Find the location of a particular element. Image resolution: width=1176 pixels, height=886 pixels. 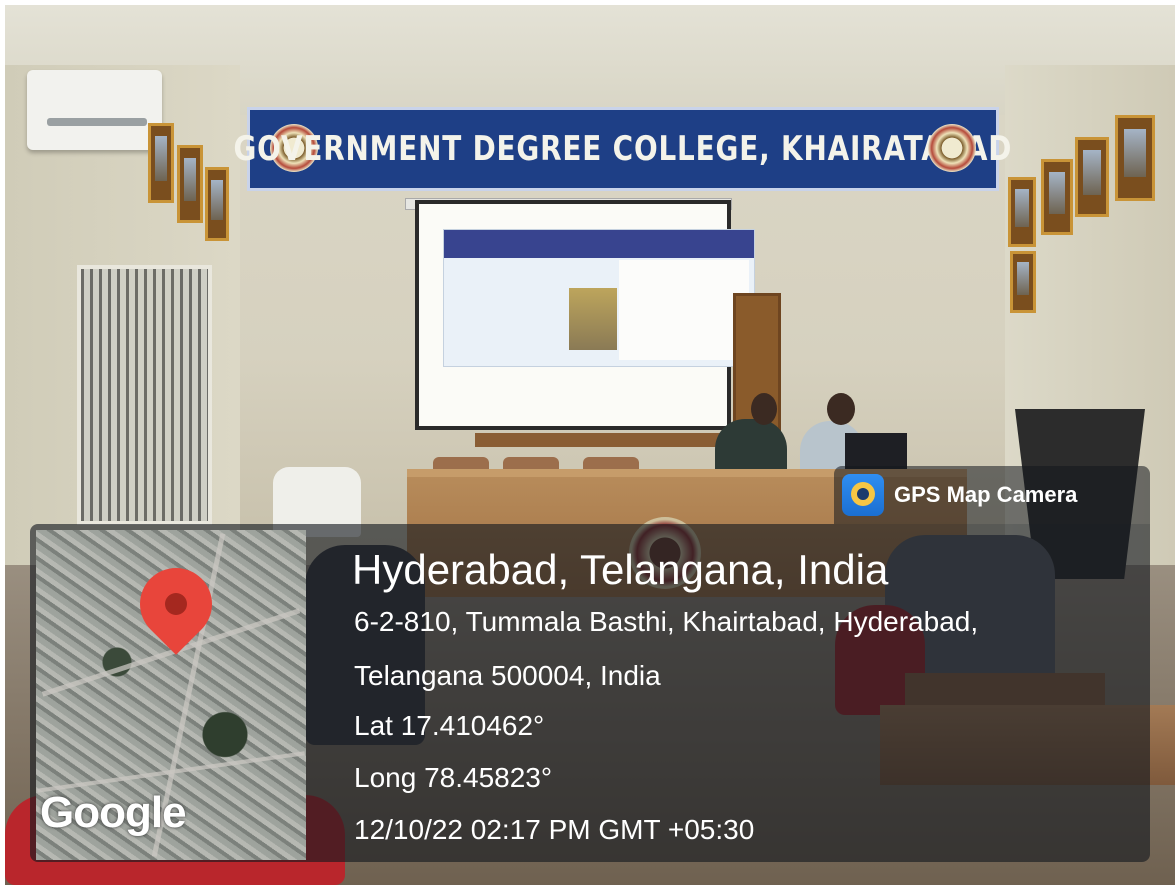

gps-app-label: GPS Map Camera is located at coordinates (992, 495).